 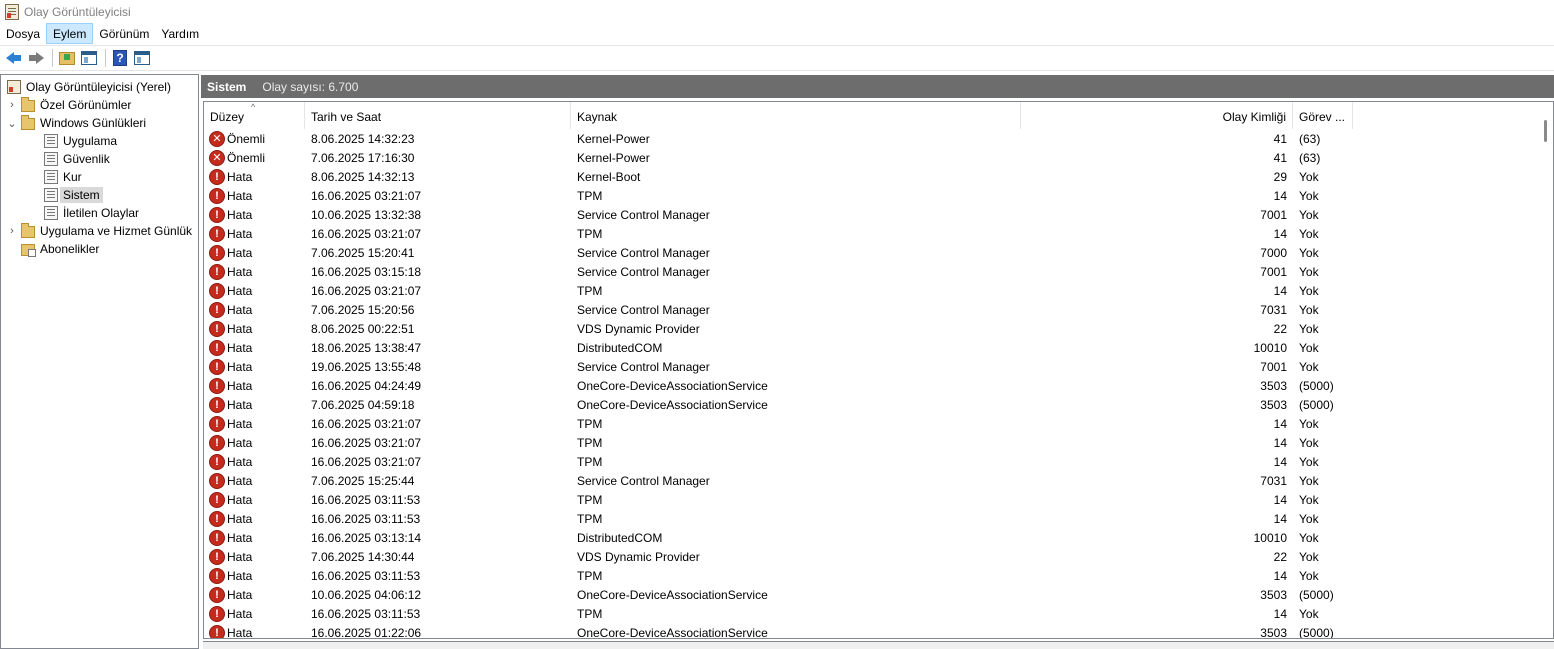 I want to click on cell-event-id: 7001, so click(x=1273, y=366).